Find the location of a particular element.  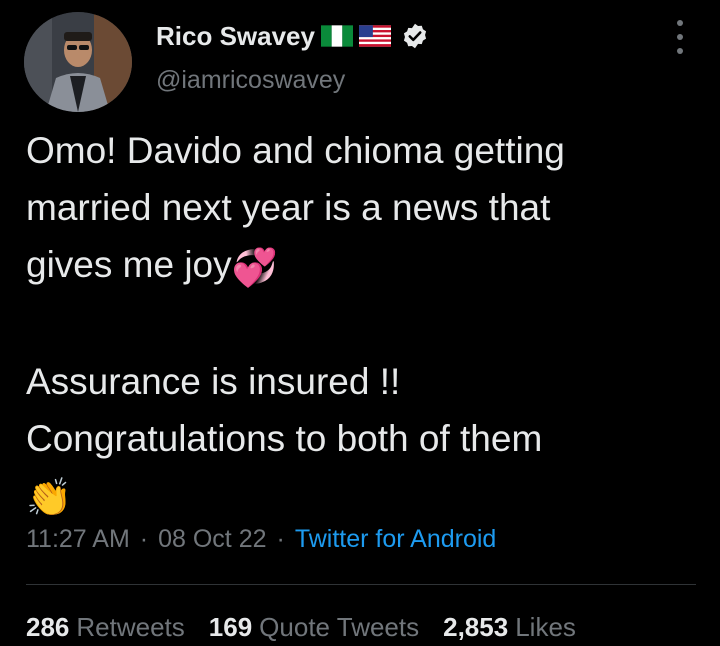

tweet-time: 11:27 AM is located at coordinates (78, 539).